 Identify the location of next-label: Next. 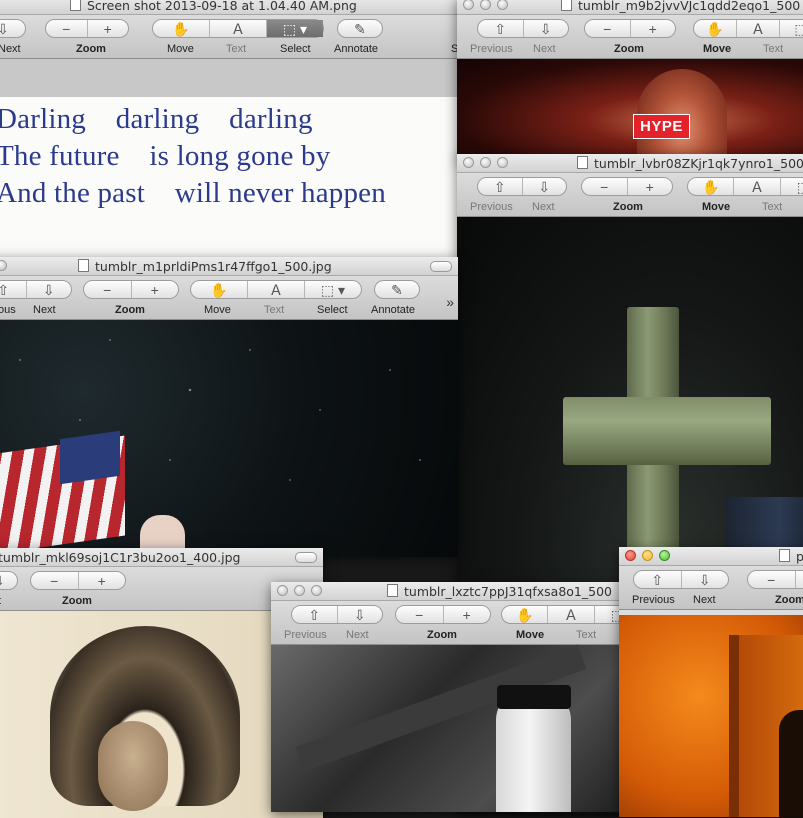
(44, 310).